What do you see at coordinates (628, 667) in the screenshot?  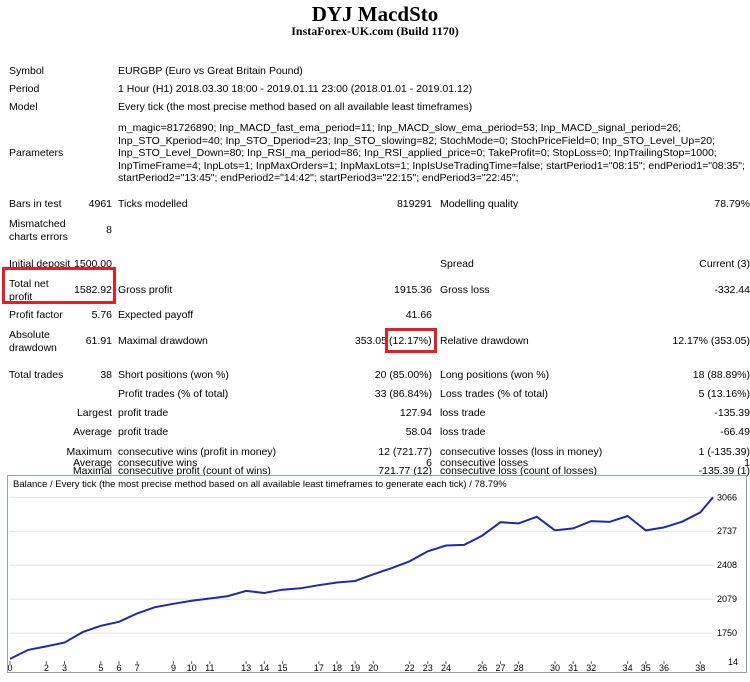 I see `x-tick-label: 34` at bounding box center [628, 667].